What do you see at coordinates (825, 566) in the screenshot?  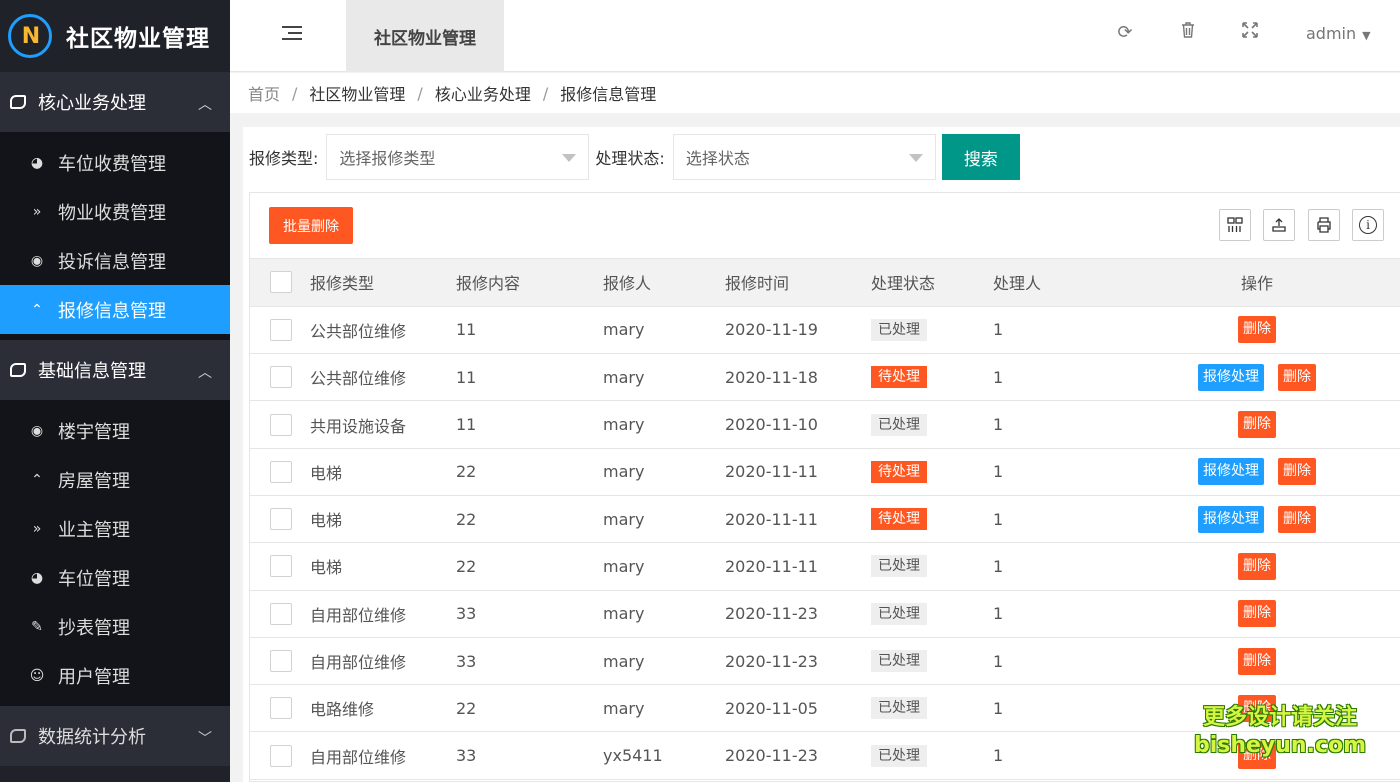 I see `table-row: 电梯 22 mary 2020-11-11 已处理 1 删除` at bounding box center [825, 566].